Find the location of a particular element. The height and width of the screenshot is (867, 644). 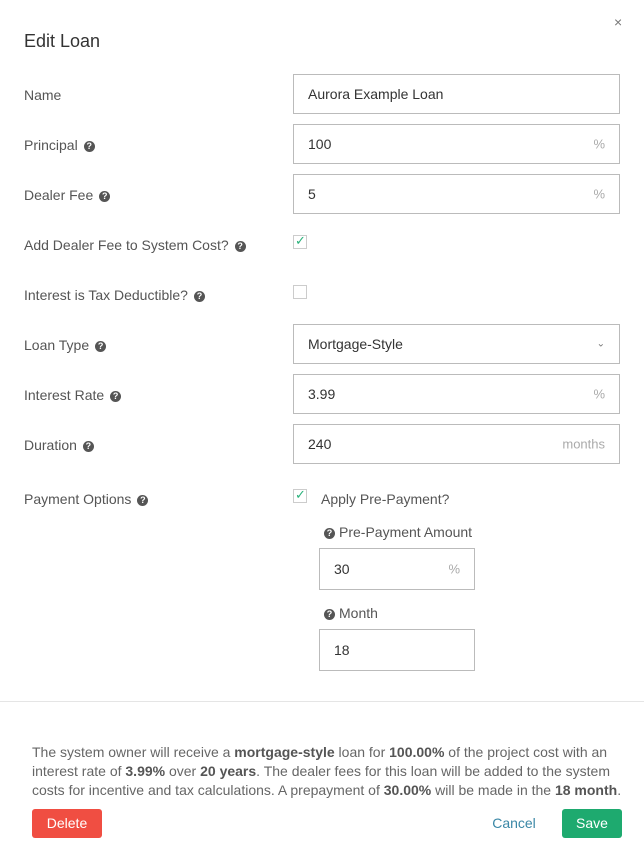

chevron-down-icon: ⌄ is located at coordinates (600, 344).